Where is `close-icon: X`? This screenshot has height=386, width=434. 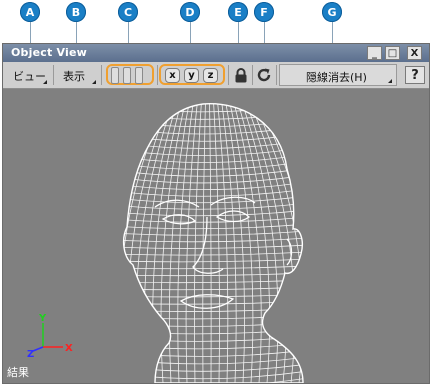
close-icon: X is located at coordinates (414, 53).